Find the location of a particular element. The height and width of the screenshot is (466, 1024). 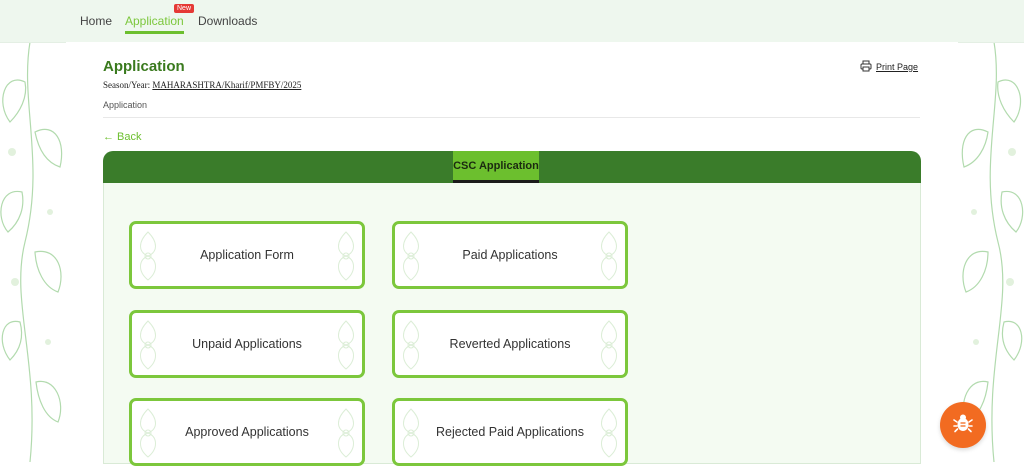

card-approved-applications: Approved Applications is located at coordinates (247, 432).